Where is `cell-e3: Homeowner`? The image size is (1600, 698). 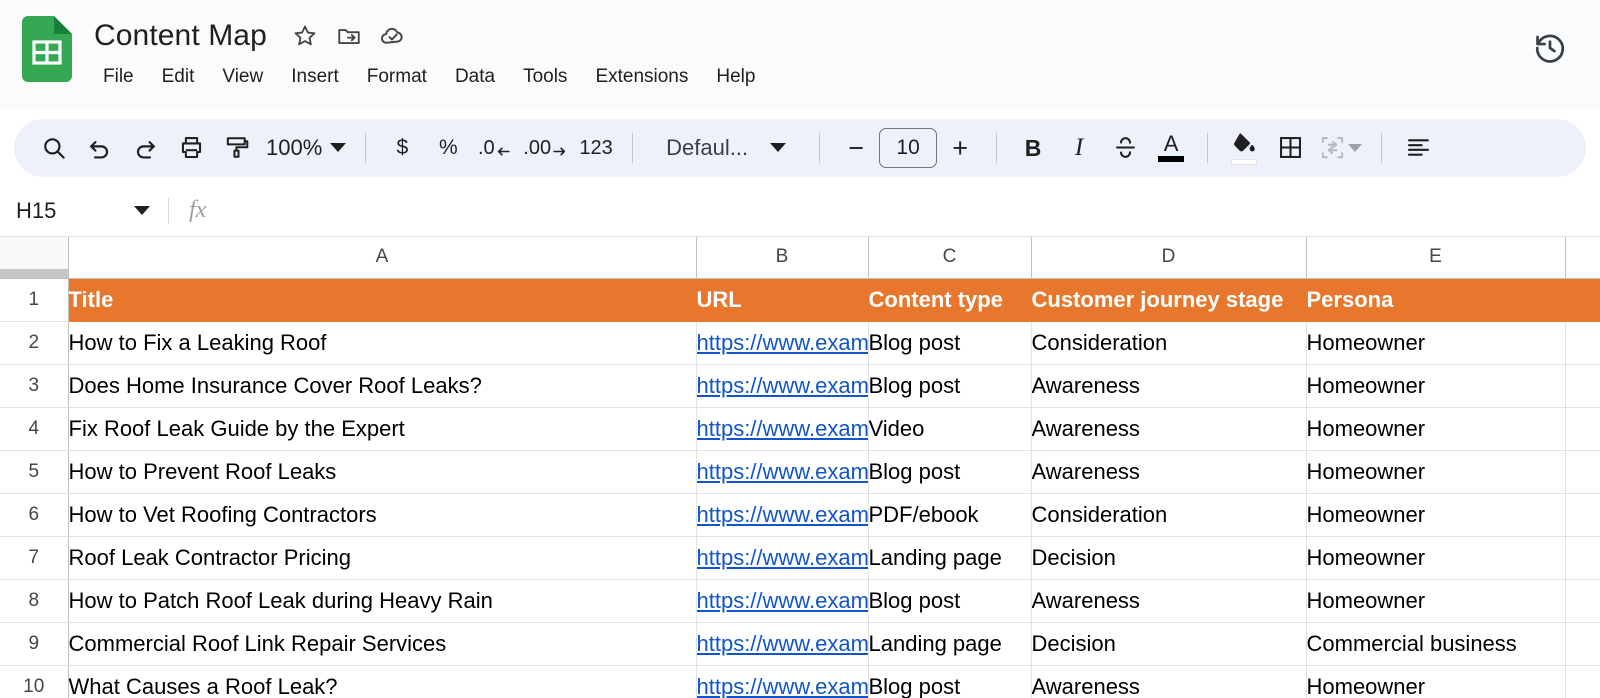 cell-e3: Homeowner is located at coordinates (1436, 386).